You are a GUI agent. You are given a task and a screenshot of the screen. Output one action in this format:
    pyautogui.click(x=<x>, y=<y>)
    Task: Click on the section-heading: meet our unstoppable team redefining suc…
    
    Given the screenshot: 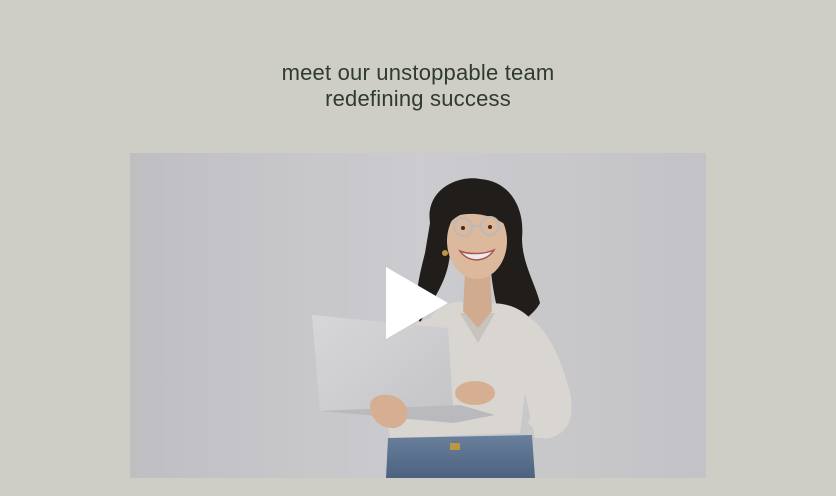 What is the action you would take?
    pyautogui.click(x=418, y=86)
    